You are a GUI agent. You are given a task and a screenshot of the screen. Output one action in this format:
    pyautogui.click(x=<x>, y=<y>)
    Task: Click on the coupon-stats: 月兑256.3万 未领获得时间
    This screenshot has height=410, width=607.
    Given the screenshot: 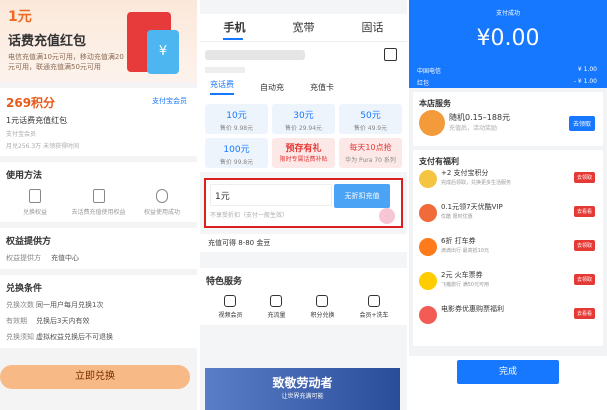 What is the action you would take?
    pyautogui.click(x=43, y=146)
    